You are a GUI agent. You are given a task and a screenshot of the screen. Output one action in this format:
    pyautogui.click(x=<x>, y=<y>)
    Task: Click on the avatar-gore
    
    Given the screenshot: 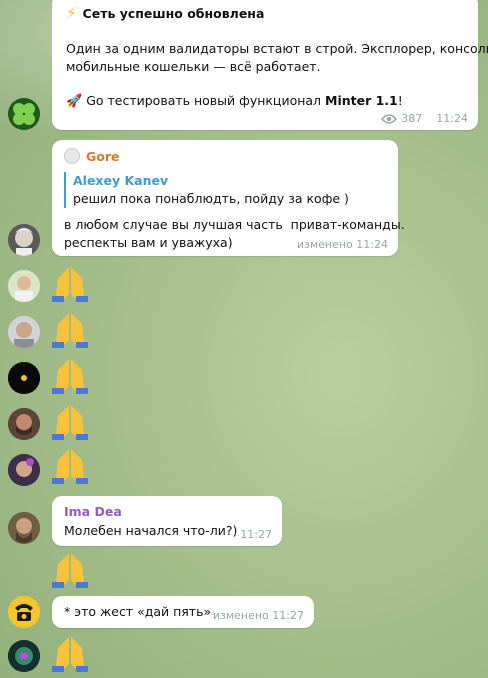 What is the action you would take?
    pyautogui.click(x=24, y=240)
    